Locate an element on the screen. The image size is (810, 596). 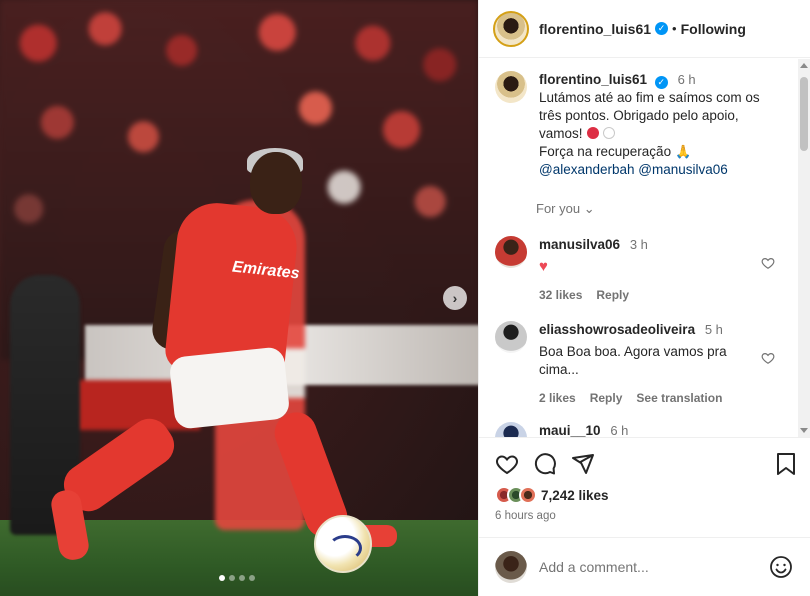
comment-item: manusilva06 3 h ♥ 32 likes Reply is located at coordinates (640, 270).